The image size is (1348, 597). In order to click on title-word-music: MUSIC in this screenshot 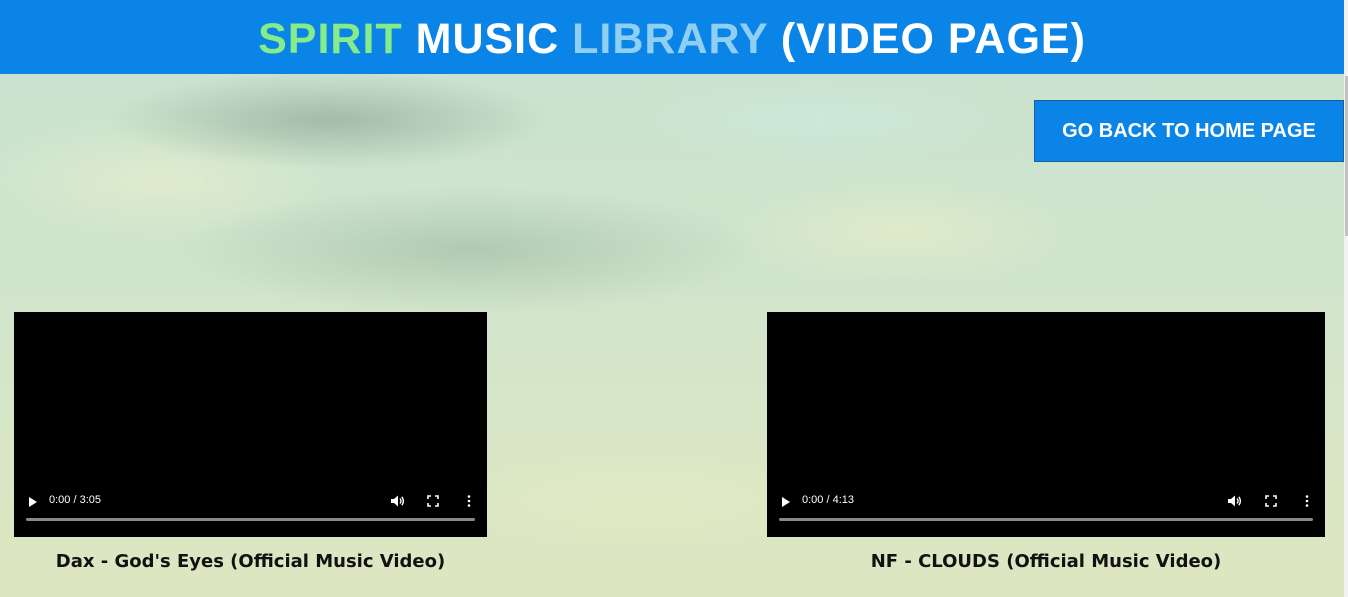, I will do `click(487, 39)`.